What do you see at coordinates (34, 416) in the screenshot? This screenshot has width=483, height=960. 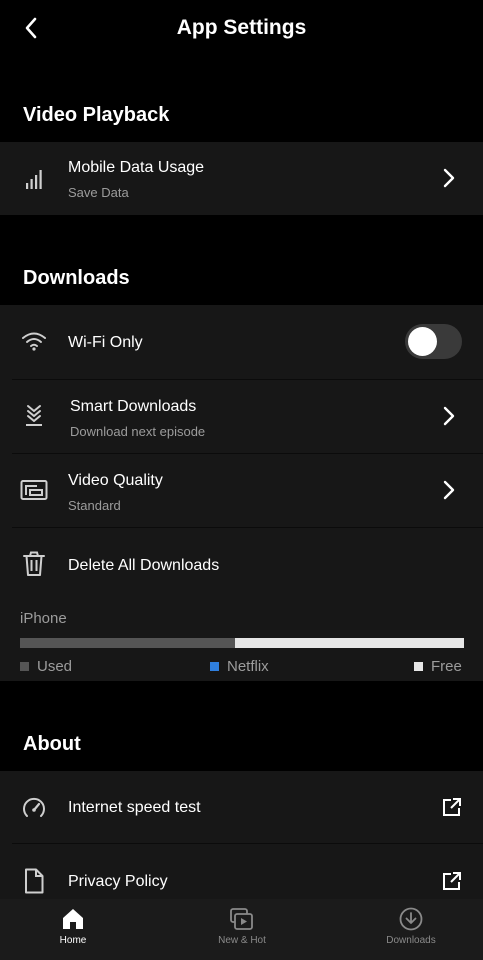 I see `smart-downloads-icon` at bounding box center [34, 416].